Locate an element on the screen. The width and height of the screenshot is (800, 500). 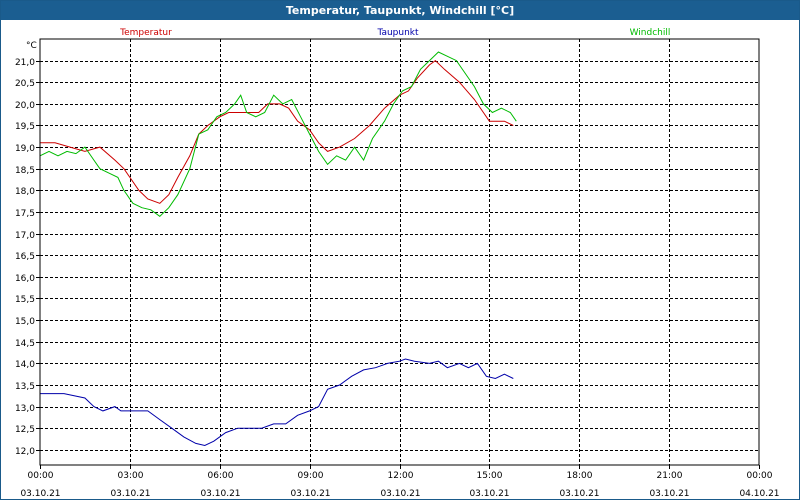
x-tick-time-label: 09:00 is located at coordinates (311, 476).